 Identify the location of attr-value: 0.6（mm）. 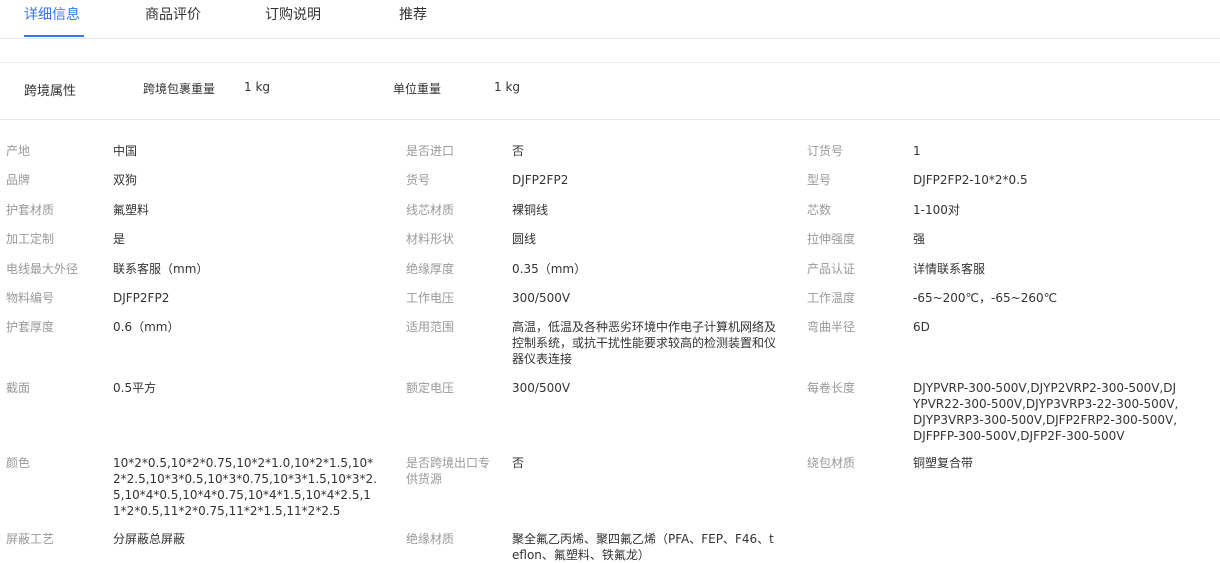
(146, 327).